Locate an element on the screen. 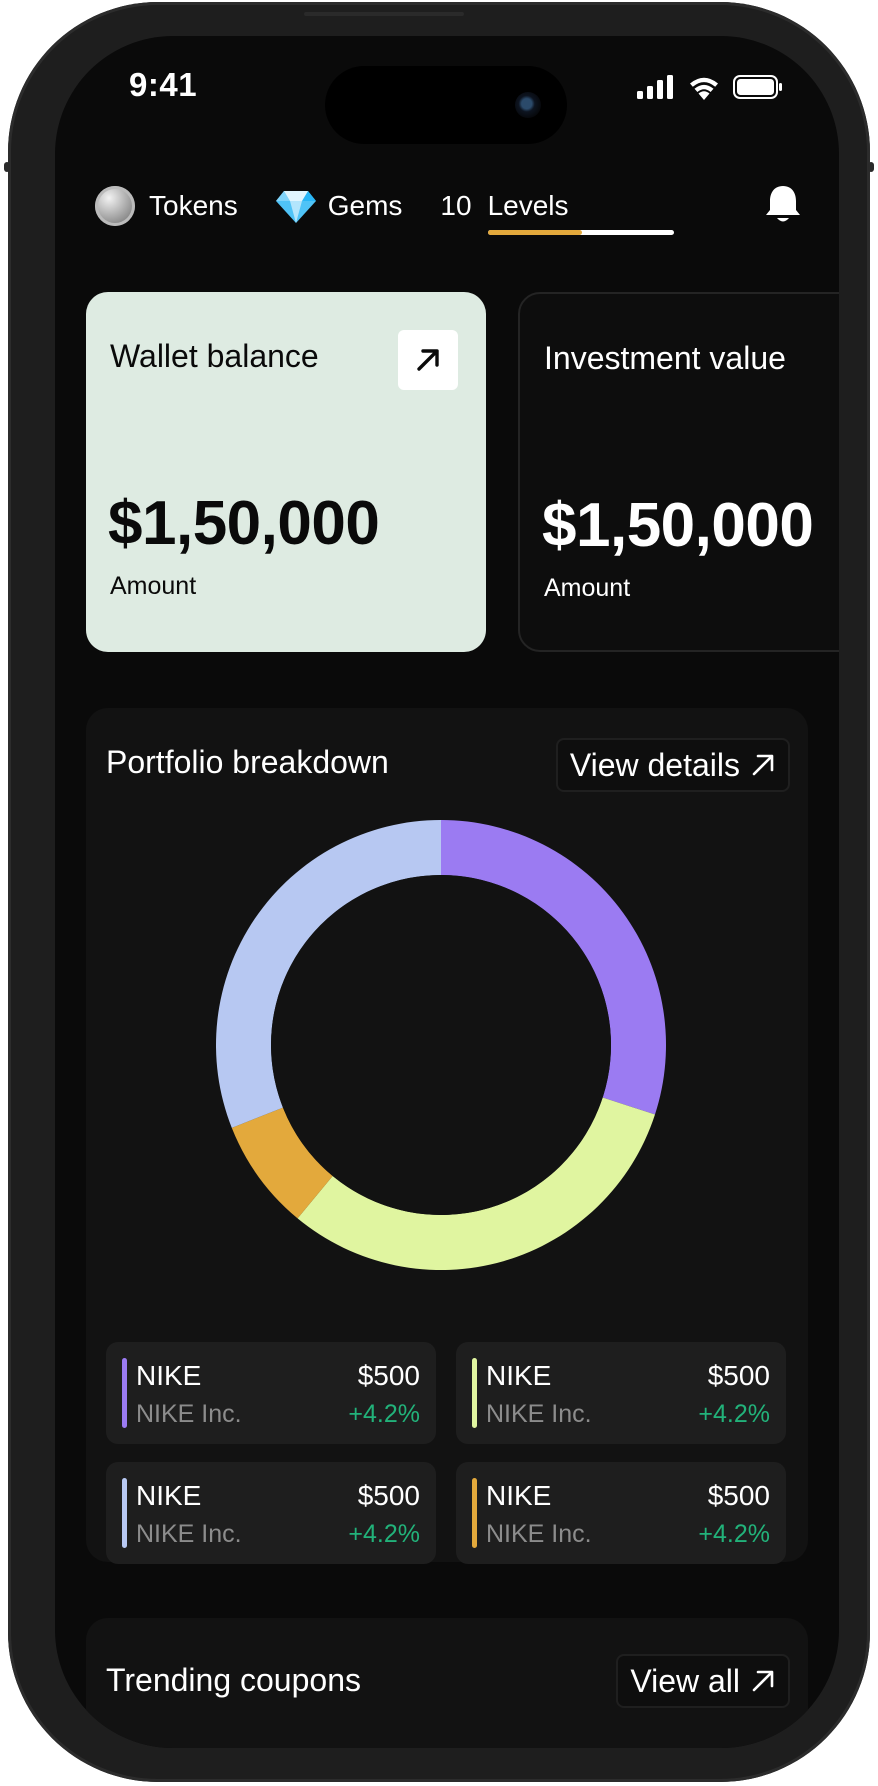  dynamic-island is located at coordinates (446, 105).